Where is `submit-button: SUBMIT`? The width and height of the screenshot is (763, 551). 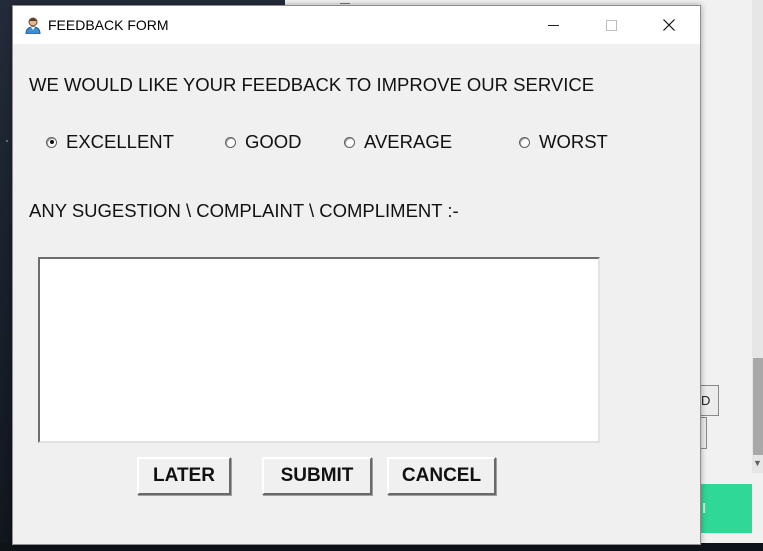 submit-button: SUBMIT is located at coordinates (317, 476).